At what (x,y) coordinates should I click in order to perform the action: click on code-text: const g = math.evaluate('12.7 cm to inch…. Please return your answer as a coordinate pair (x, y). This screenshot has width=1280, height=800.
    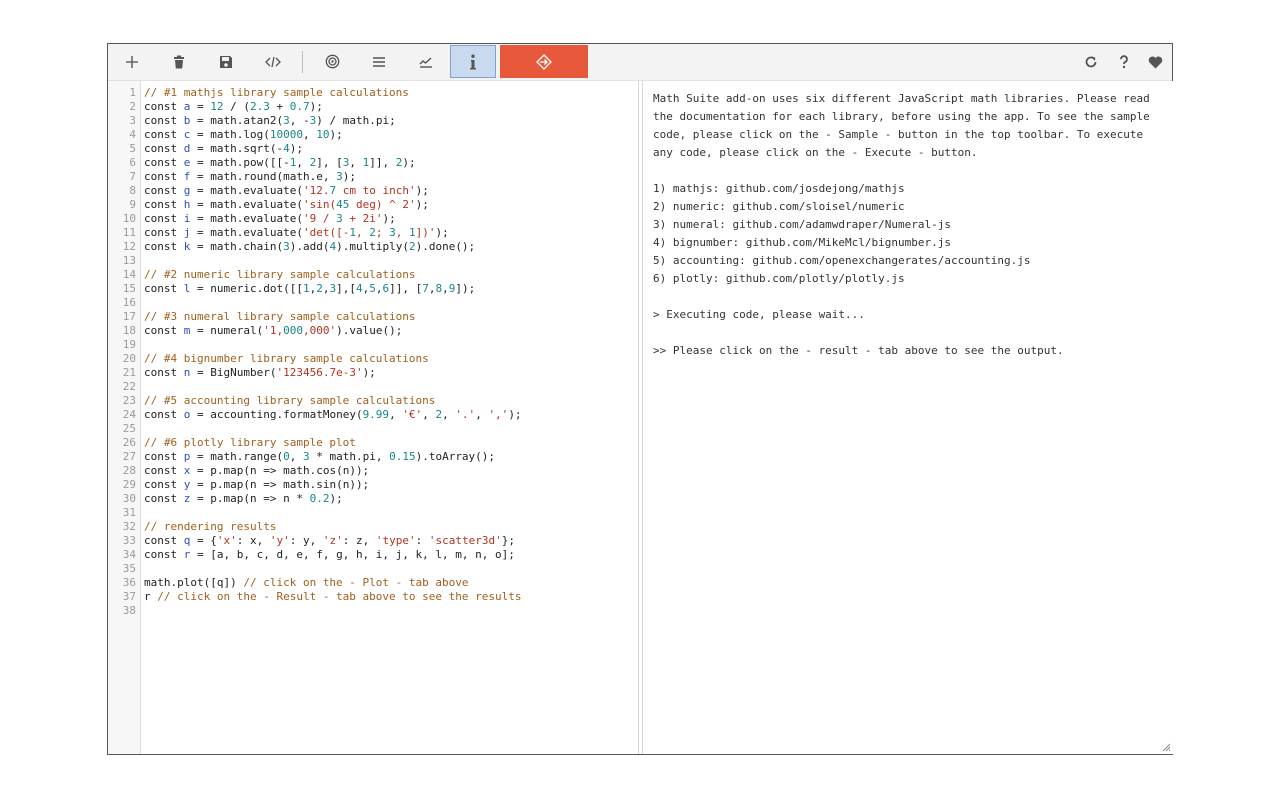
    Looking at the image, I should click on (286, 190).